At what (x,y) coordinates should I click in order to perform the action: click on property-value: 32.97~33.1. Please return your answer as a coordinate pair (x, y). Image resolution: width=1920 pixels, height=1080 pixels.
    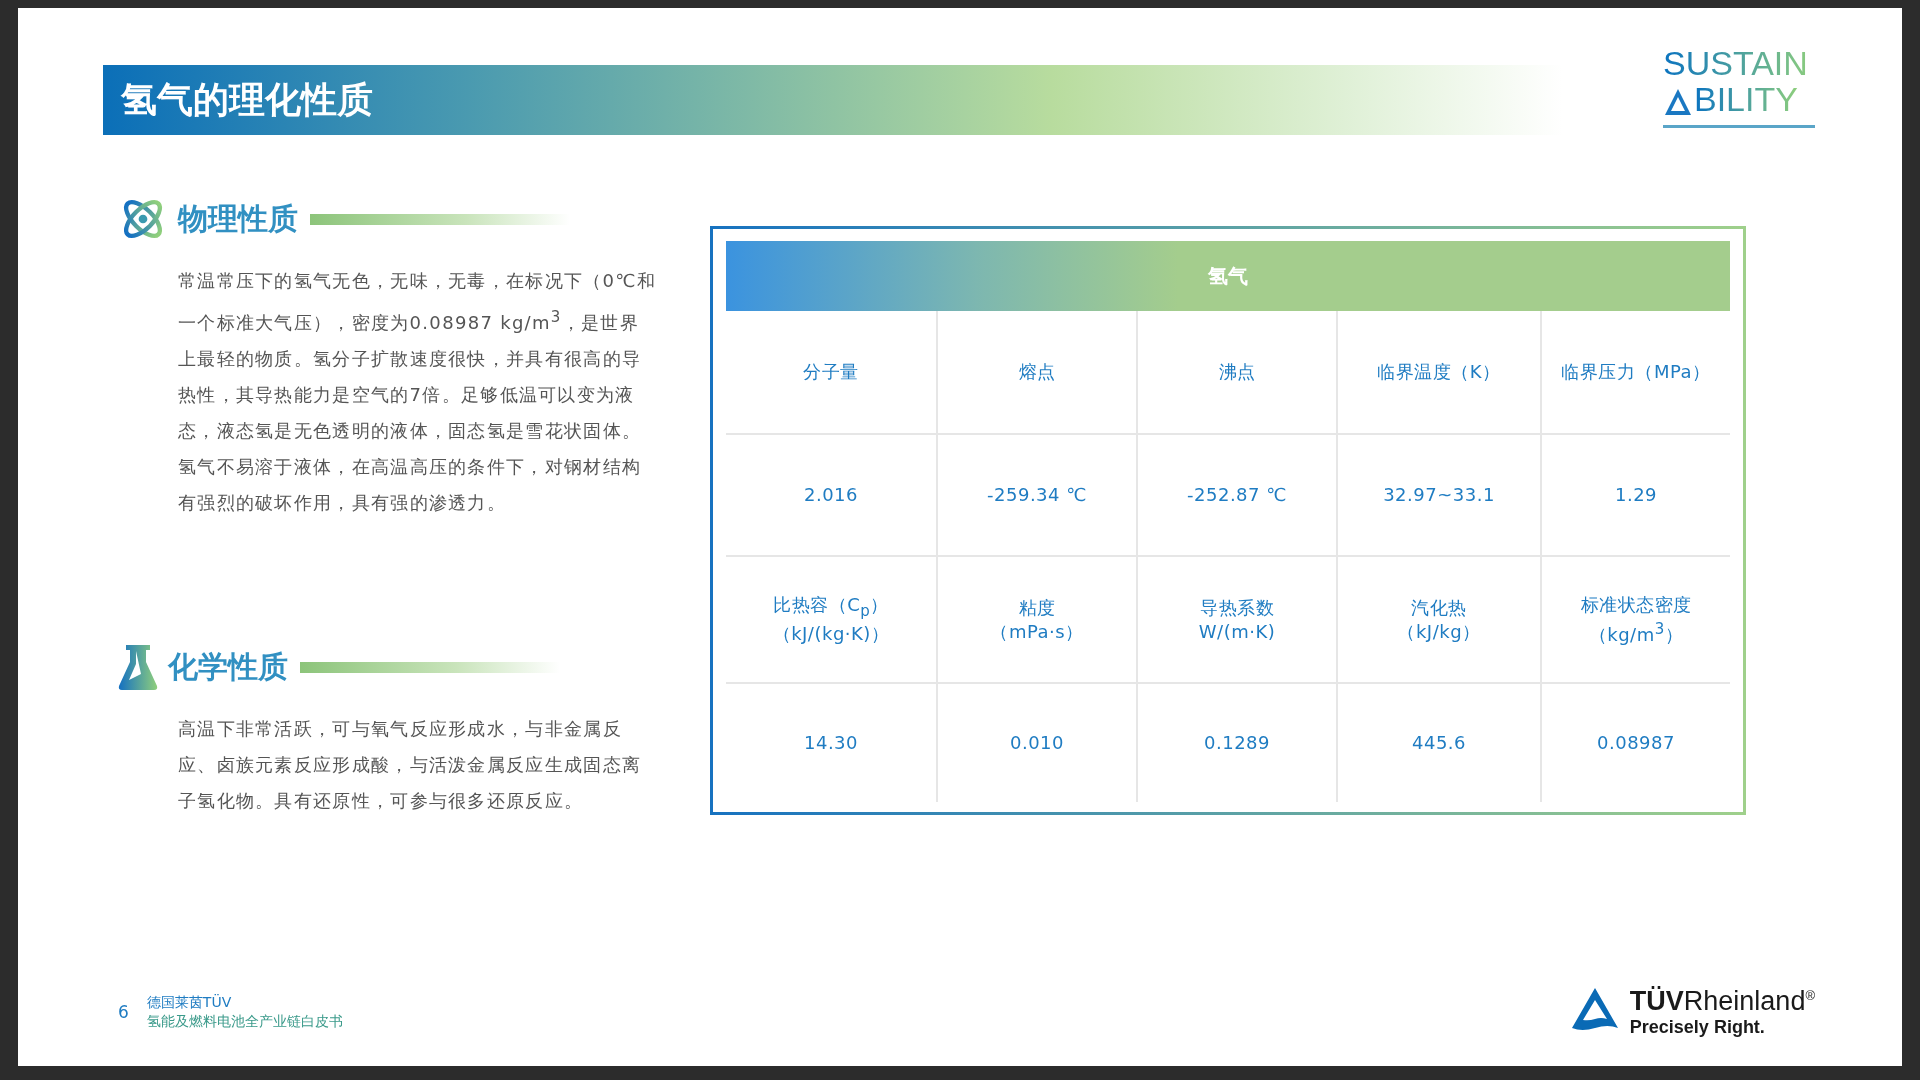
    Looking at the image, I should click on (1439, 495).